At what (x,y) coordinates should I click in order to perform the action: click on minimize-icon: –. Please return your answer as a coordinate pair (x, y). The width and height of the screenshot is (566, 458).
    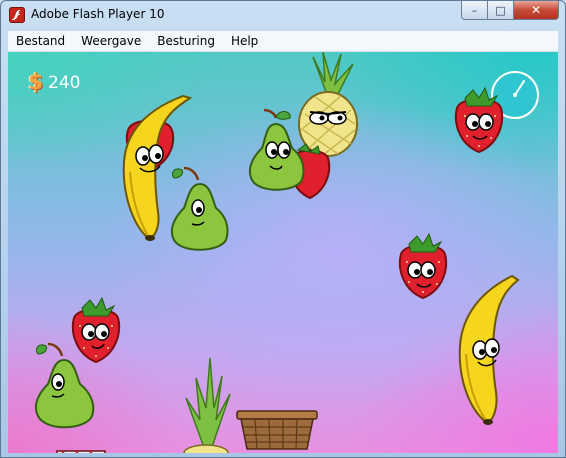
    Looking at the image, I should click on (474, 10).